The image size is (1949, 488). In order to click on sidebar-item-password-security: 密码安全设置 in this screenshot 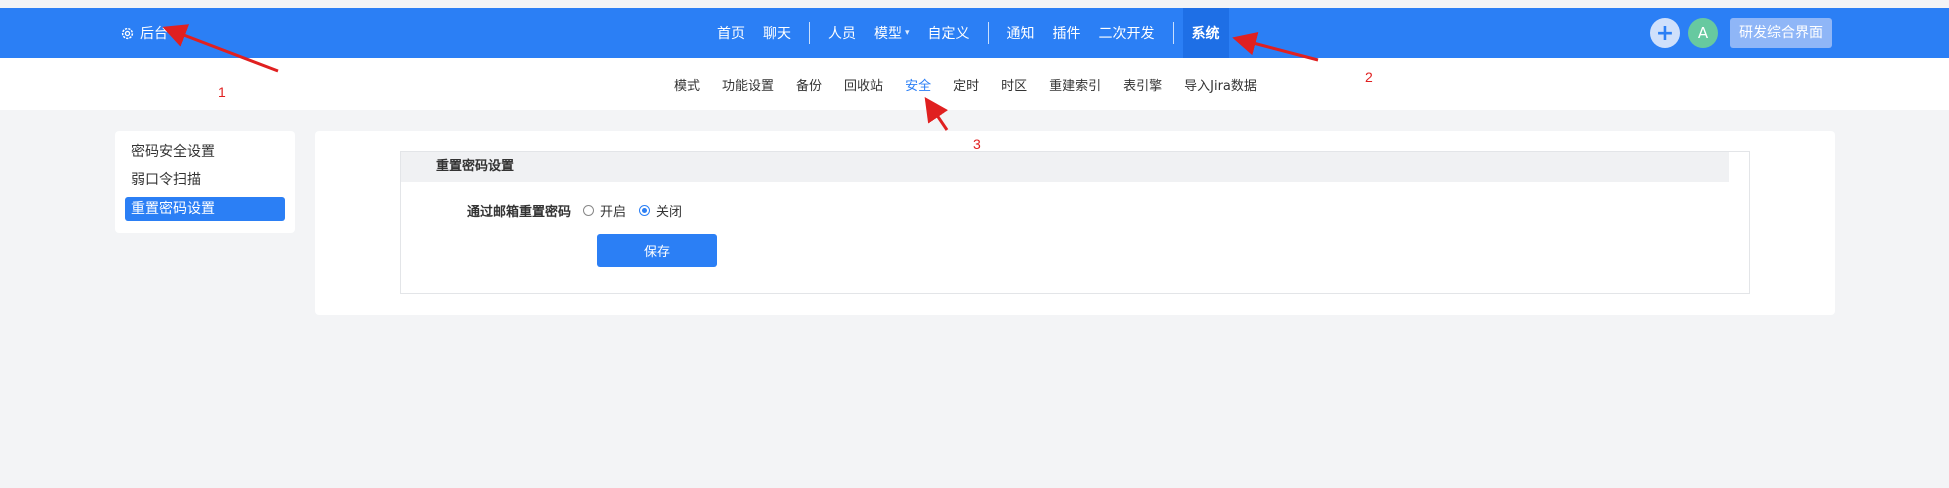, I will do `click(205, 152)`.